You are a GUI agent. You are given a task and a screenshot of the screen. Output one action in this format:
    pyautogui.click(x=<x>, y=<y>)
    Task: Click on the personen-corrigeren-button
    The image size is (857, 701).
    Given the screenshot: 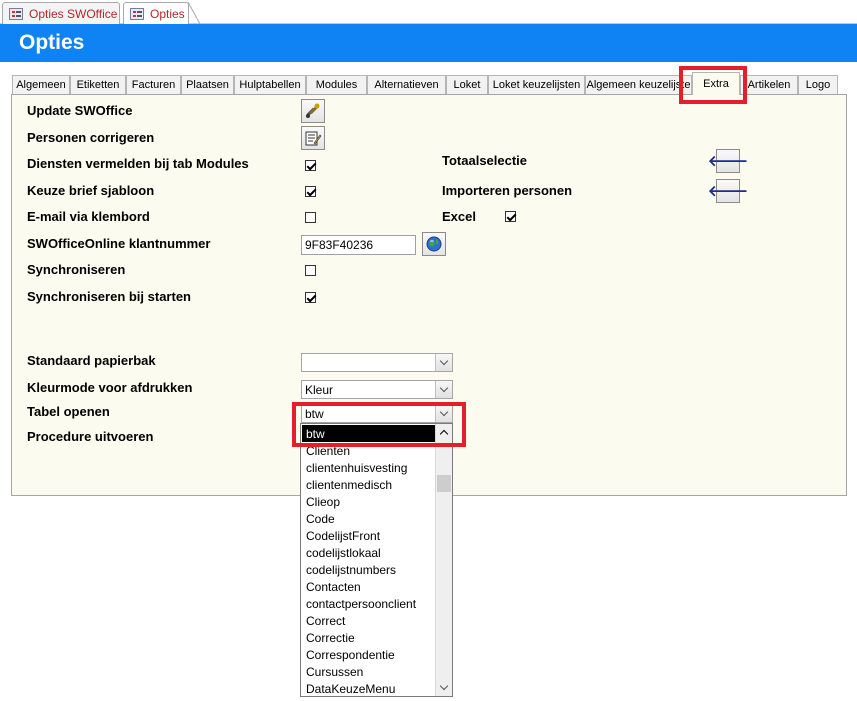 What is the action you would take?
    pyautogui.click(x=313, y=138)
    